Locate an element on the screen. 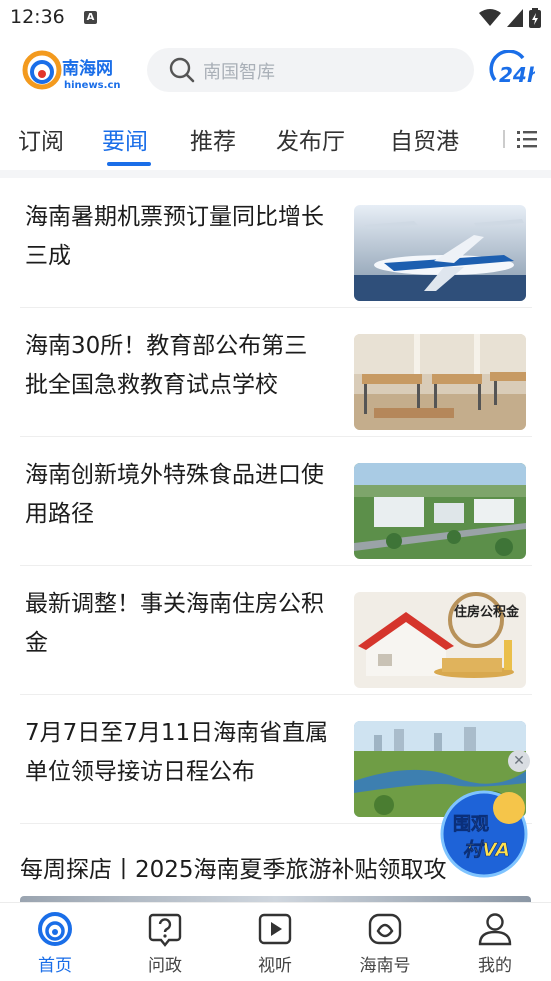 The height and width of the screenshot is (981, 551). menu-icon is located at coordinates (520, 139).